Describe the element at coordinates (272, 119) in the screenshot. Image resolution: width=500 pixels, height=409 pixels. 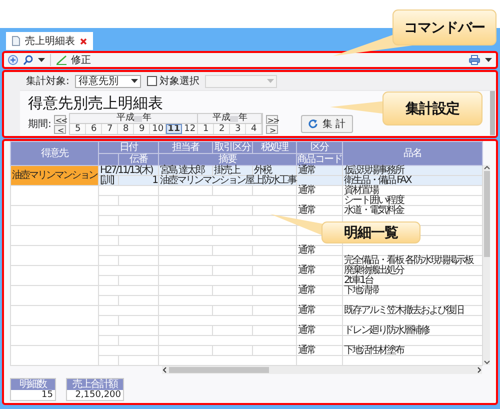
I see `last-button: >>` at that location.